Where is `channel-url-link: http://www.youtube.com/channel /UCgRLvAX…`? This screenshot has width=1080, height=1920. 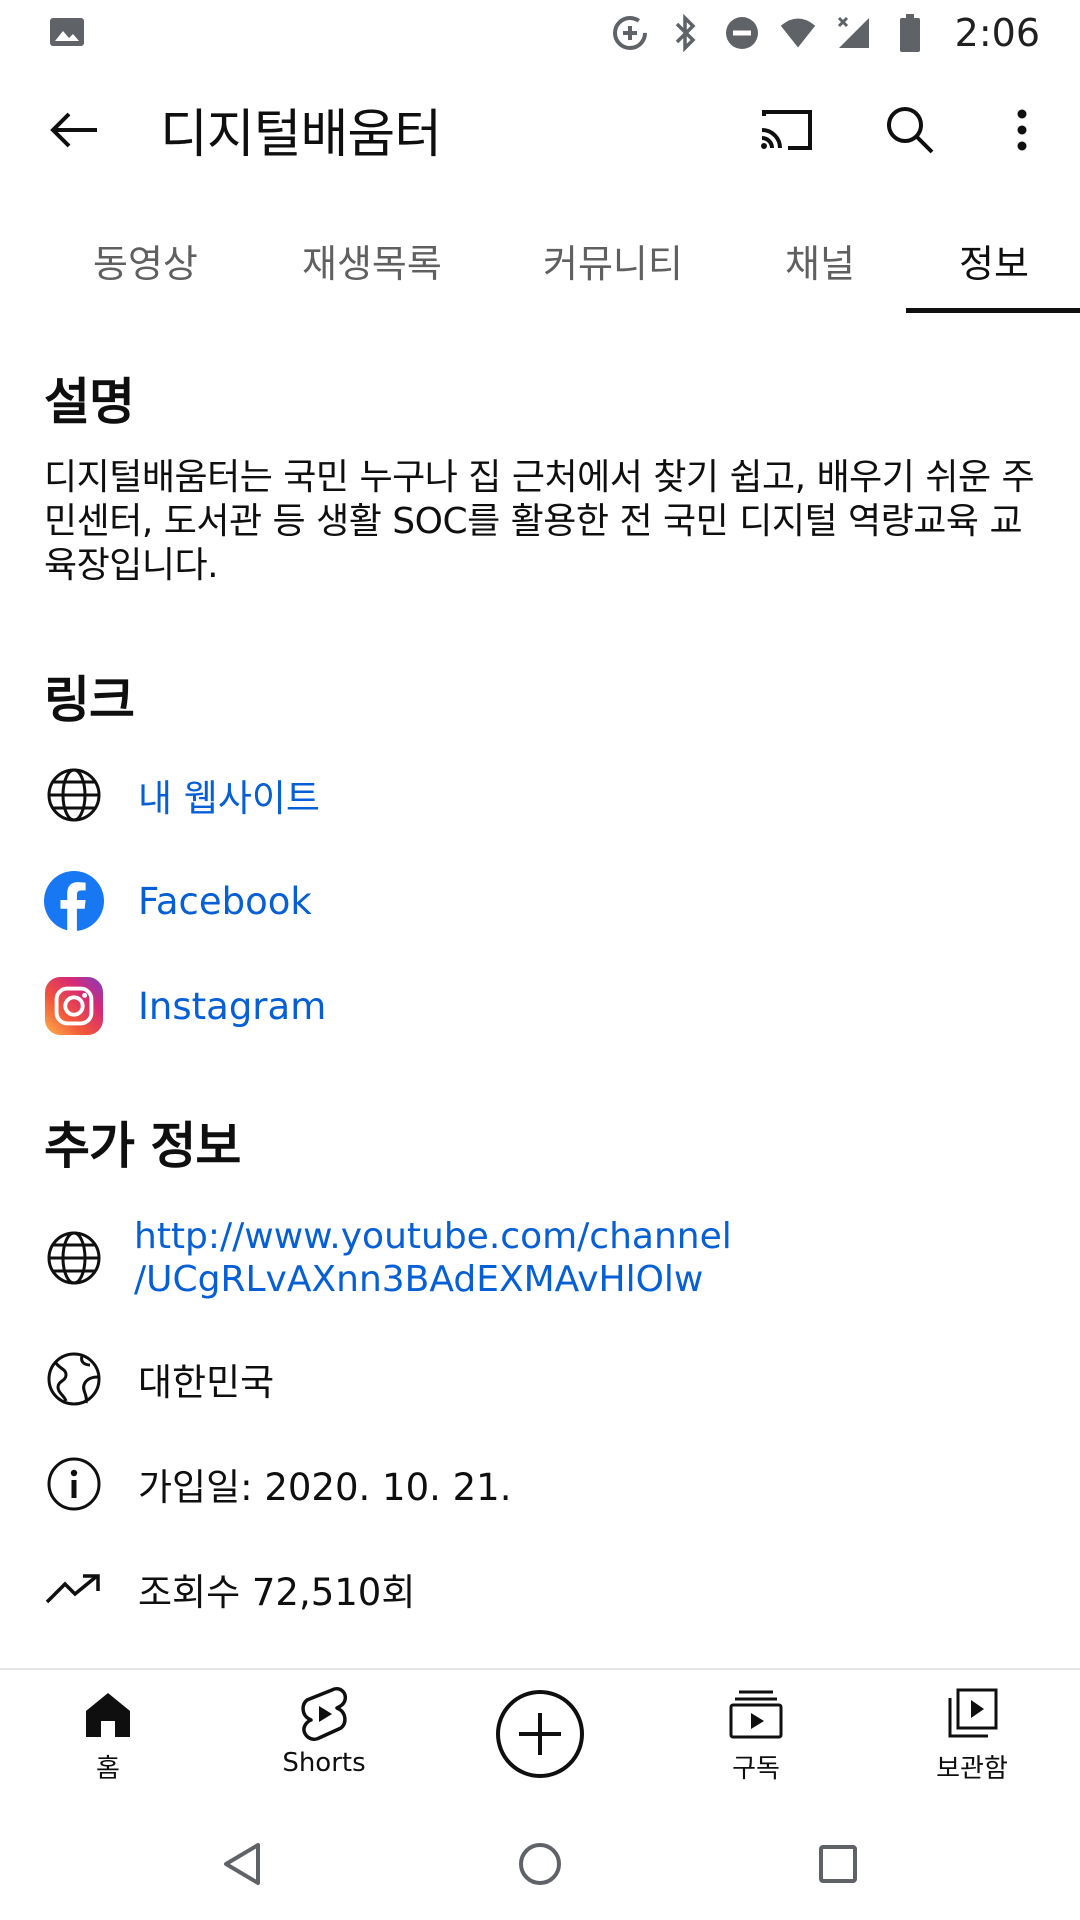 channel-url-link: http://www.youtube.com/channel /UCgRLvAX… is located at coordinates (433, 1258).